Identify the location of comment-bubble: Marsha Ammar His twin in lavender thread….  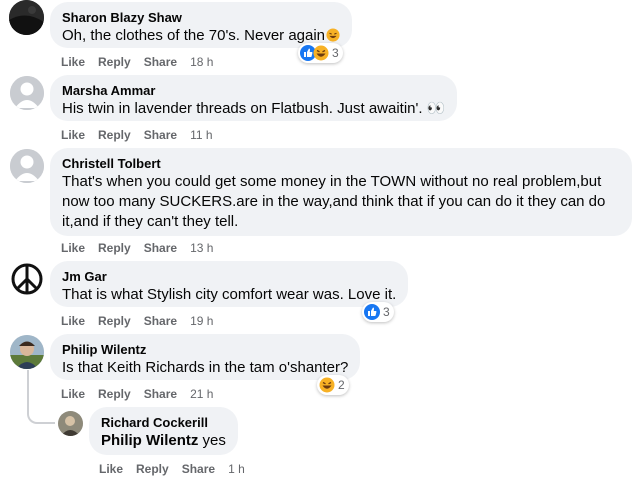
(254, 98).